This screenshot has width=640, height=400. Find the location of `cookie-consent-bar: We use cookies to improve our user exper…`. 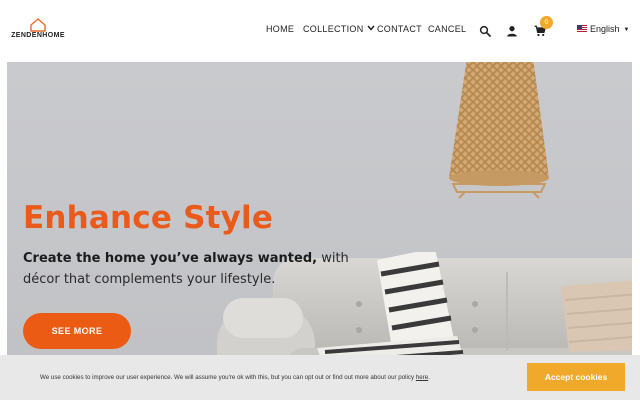

cookie-consent-bar: We use cookies to improve our user exper… is located at coordinates (320, 377).